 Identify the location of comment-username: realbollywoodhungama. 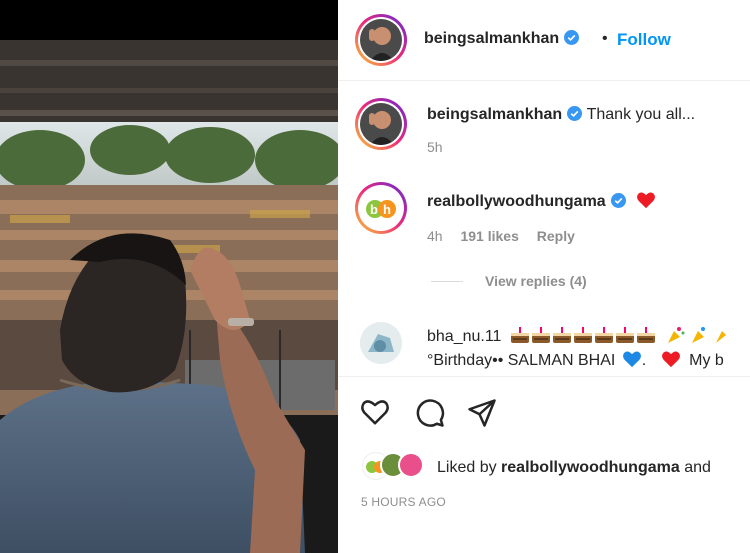
(516, 201).